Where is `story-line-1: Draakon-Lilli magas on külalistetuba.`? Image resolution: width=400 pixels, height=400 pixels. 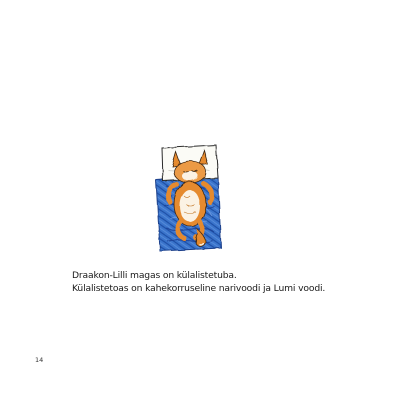
story-line-1: Draakon-Lilli magas on külalistetuba. is located at coordinates (154, 275).